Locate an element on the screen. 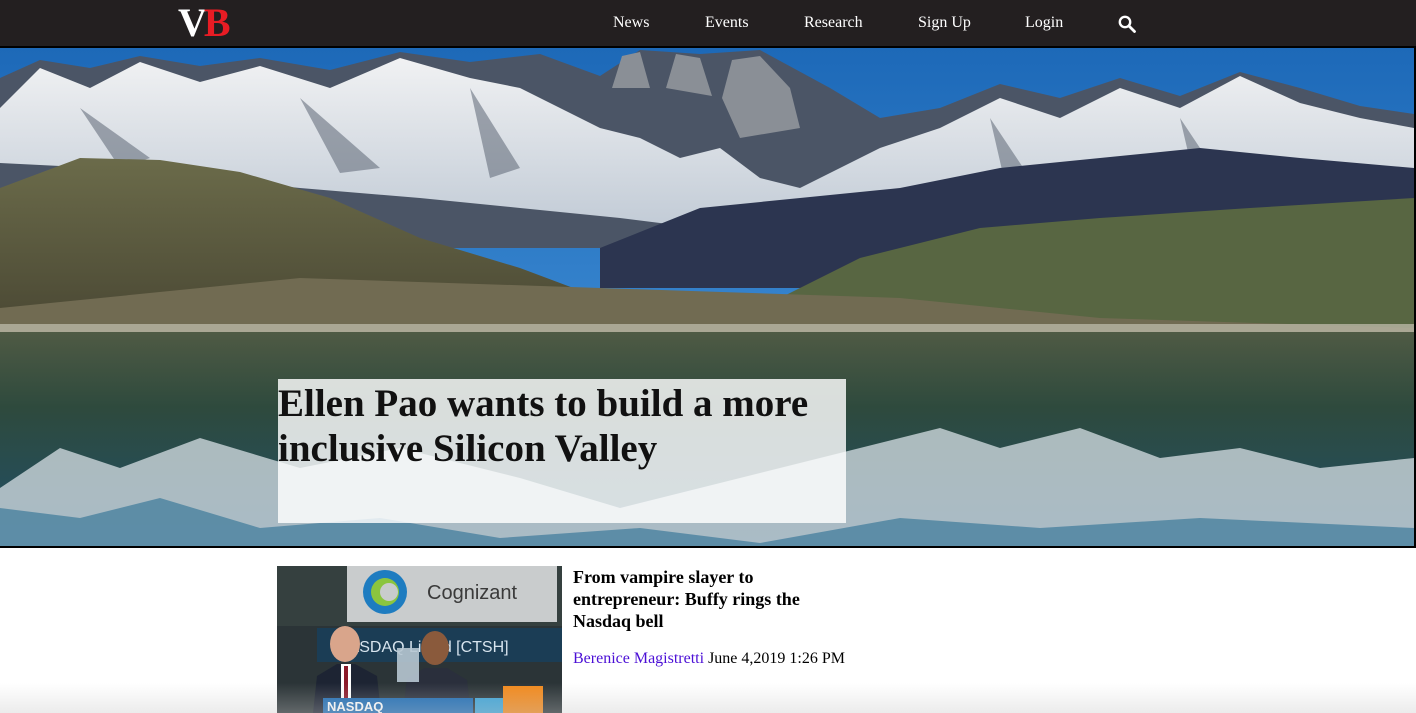 Image resolution: width=1416 pixels, height=713 pixels. search-icon is located at coordinates (1127, 24).